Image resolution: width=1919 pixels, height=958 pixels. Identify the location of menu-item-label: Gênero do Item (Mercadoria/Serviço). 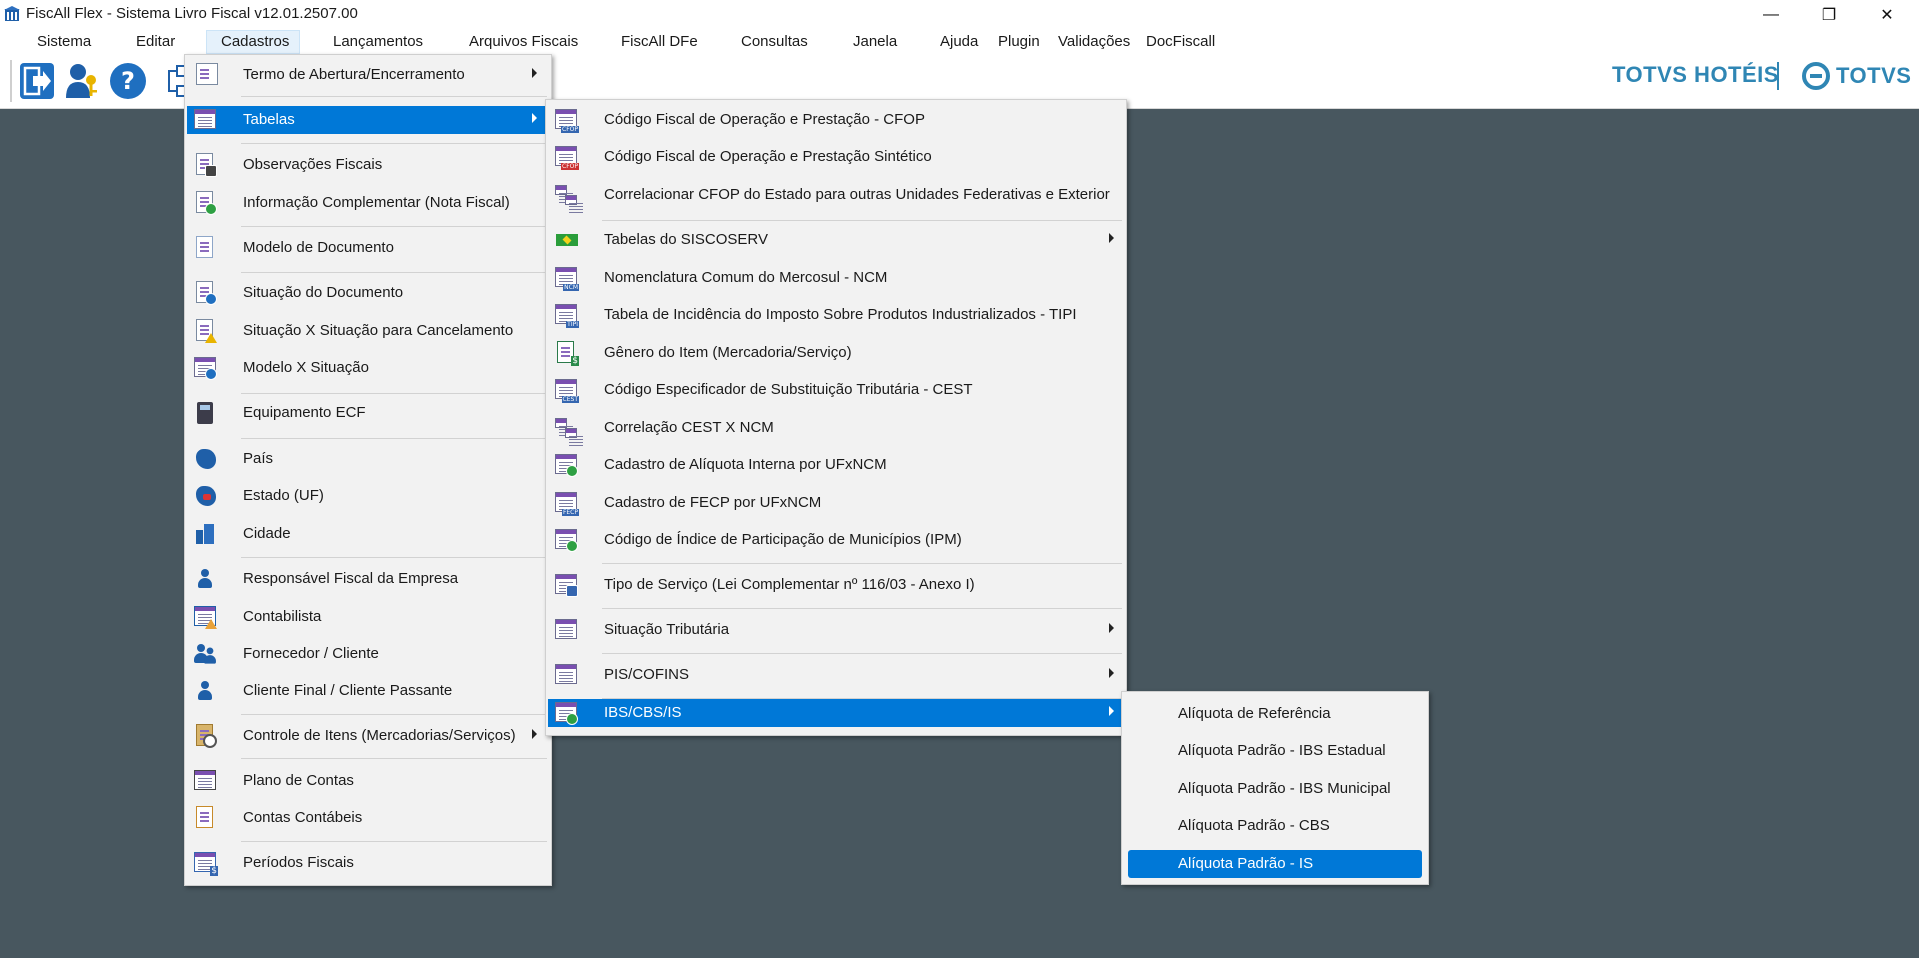
(728, 352).